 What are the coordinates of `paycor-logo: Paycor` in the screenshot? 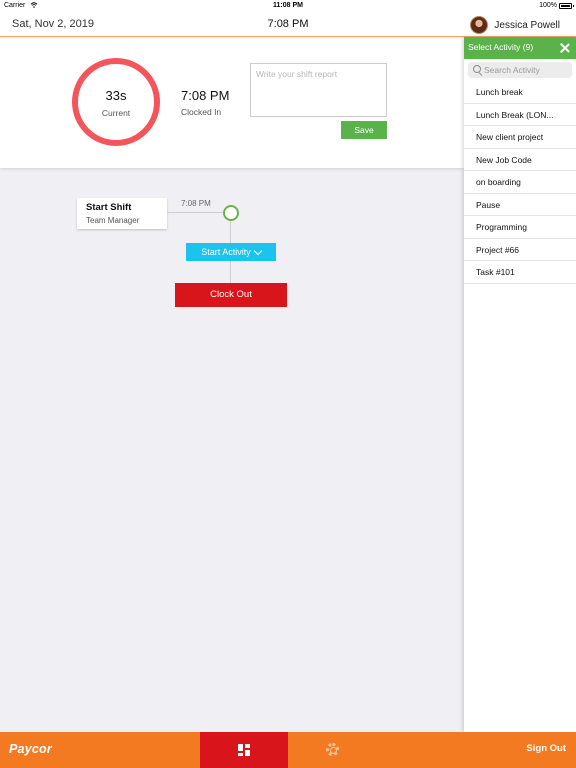 It's located at (30, 749).